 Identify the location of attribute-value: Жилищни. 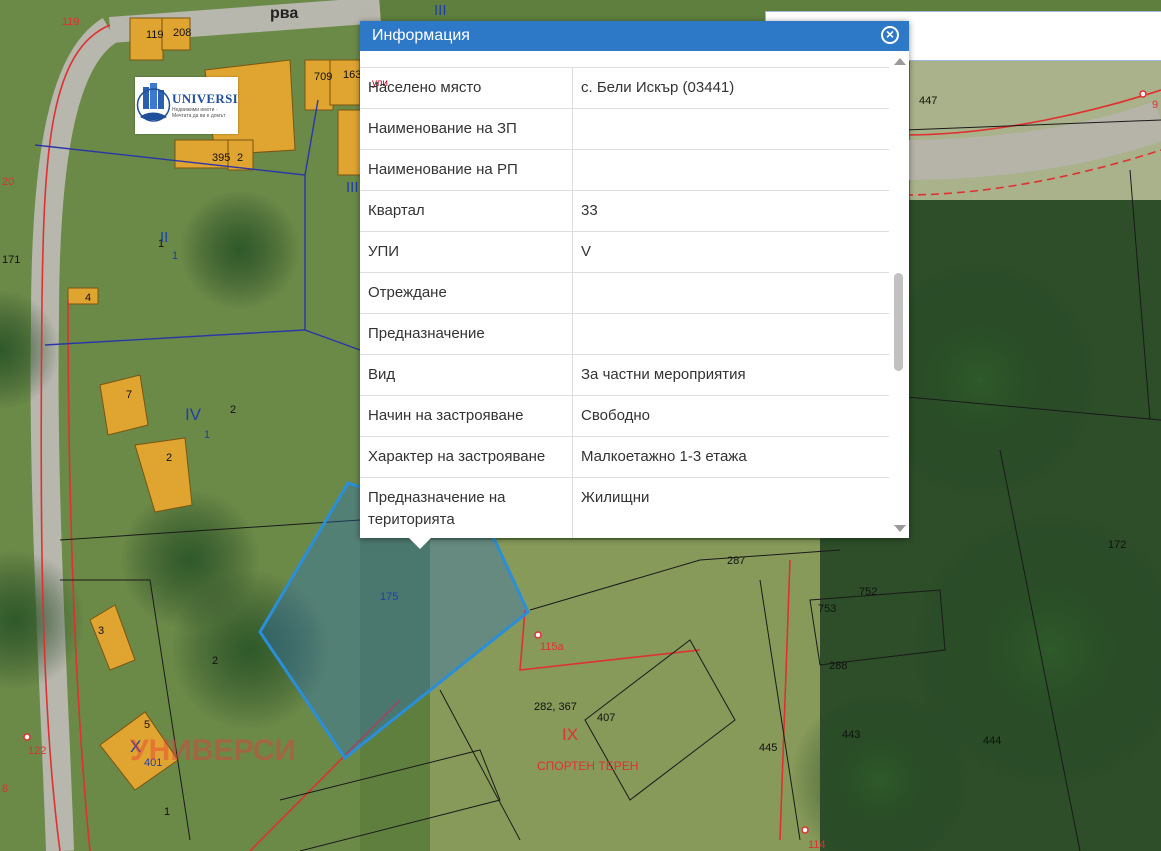
(730, 507).